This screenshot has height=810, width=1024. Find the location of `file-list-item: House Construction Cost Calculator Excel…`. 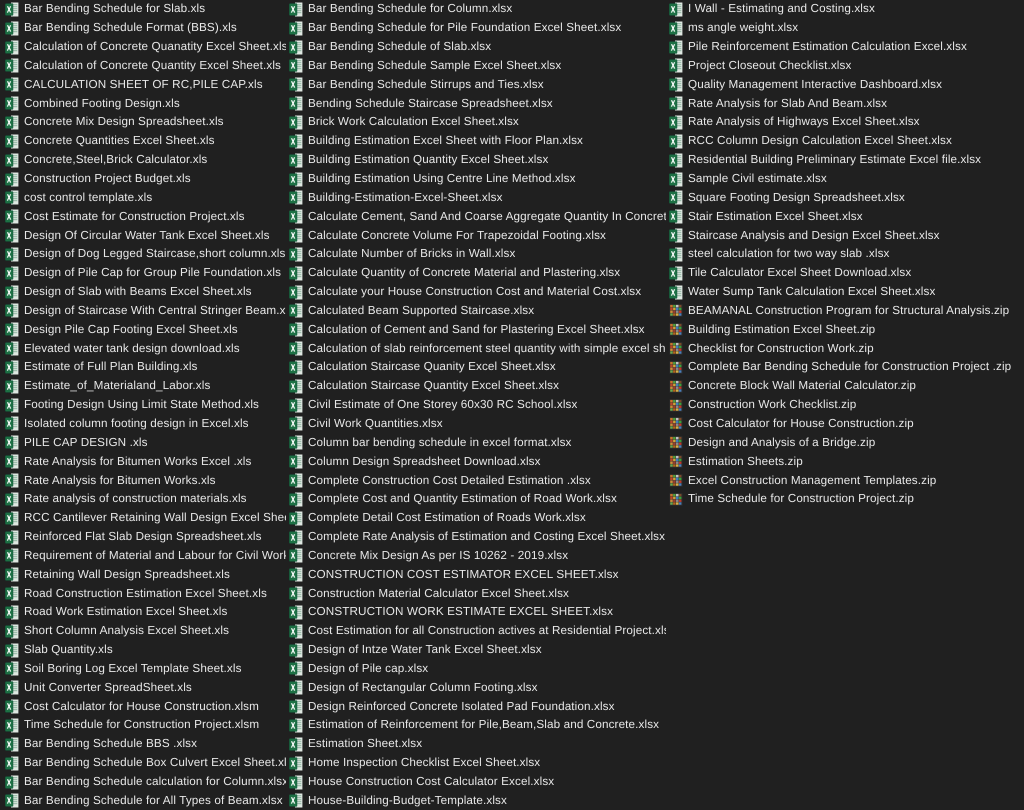

file-list-item: House Construction Cost Calculator Excel… is located at coordinates (477, 782).